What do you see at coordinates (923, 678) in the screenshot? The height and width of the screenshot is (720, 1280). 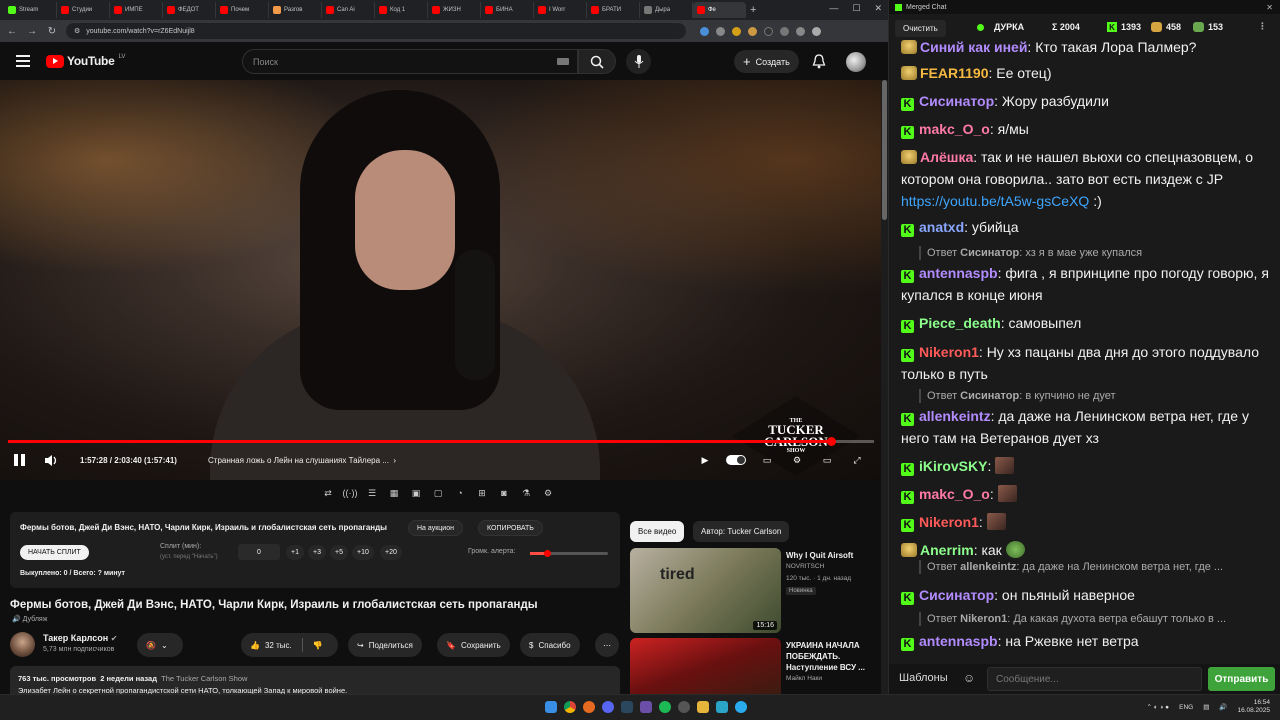 I see `templates-button: Шаблоны` at bounding box center [923, 678].